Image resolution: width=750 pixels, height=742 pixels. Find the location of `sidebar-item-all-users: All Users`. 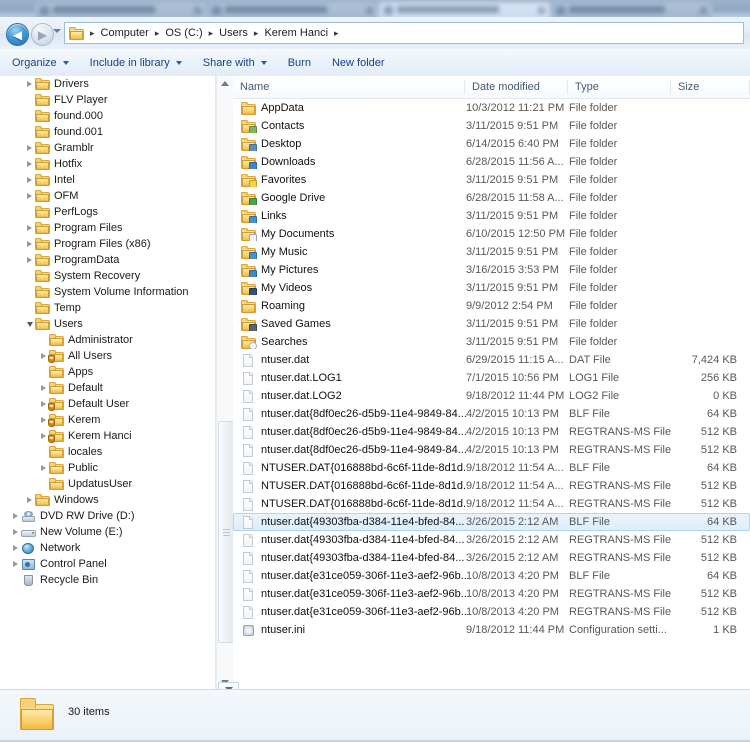

sidebar-item-all-users: All Users is located at coordinates (107, 356).